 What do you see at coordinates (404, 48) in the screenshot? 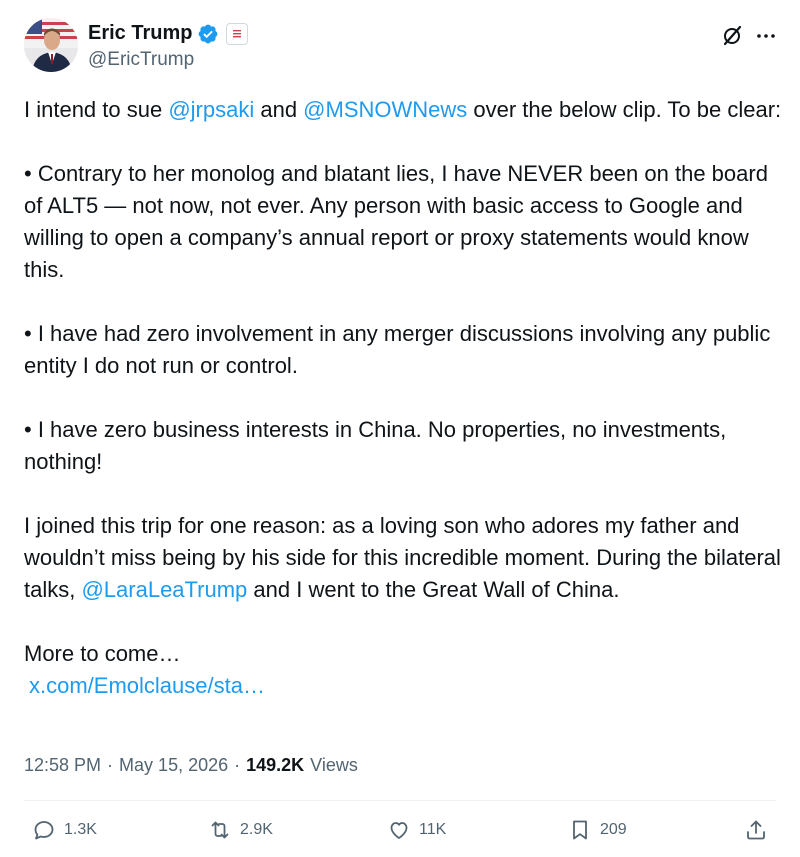
I see `post-header: Eric Trump @EricTrump` at bounding box center [404, 48].